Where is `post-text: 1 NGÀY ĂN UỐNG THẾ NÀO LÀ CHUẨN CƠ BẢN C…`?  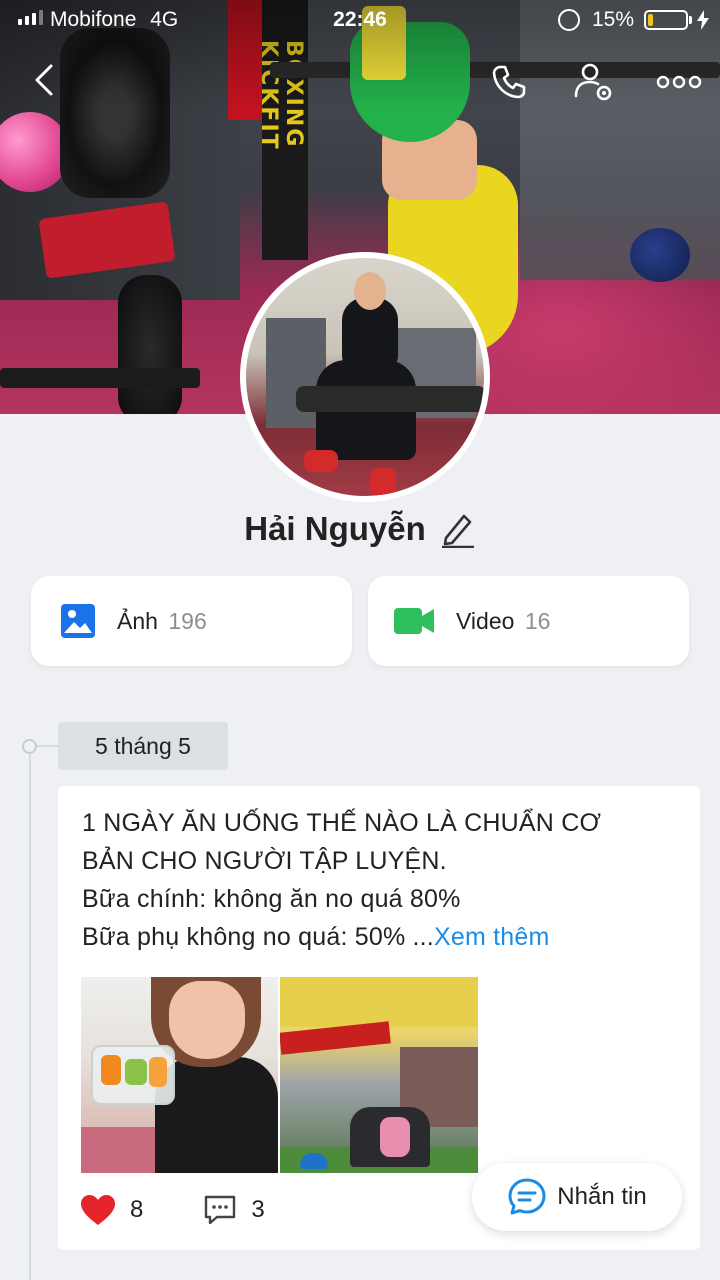
post-text: 1 NGÀY ĂN UỐNG THẾ NÀO LÀ CHUẨN CƠ BẢN C… is located at coordinates (382, 880).